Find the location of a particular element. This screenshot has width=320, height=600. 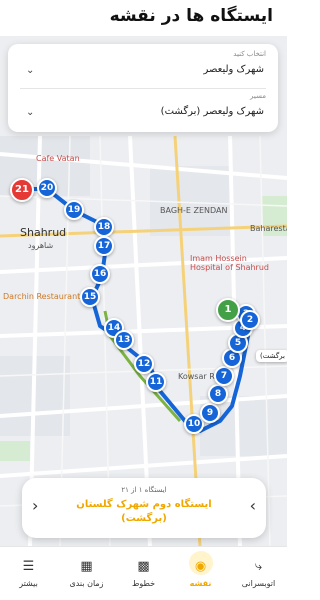

map-label-bagh: BAGH-E ZENDAN is located at coordinates (194, 210).